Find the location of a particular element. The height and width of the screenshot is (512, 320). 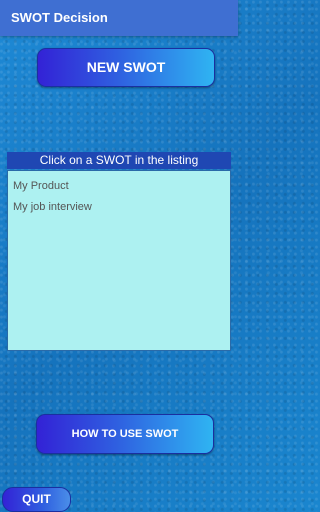

listing-header: Click on a SWOT in the listing is located at coordinates (119, 160).